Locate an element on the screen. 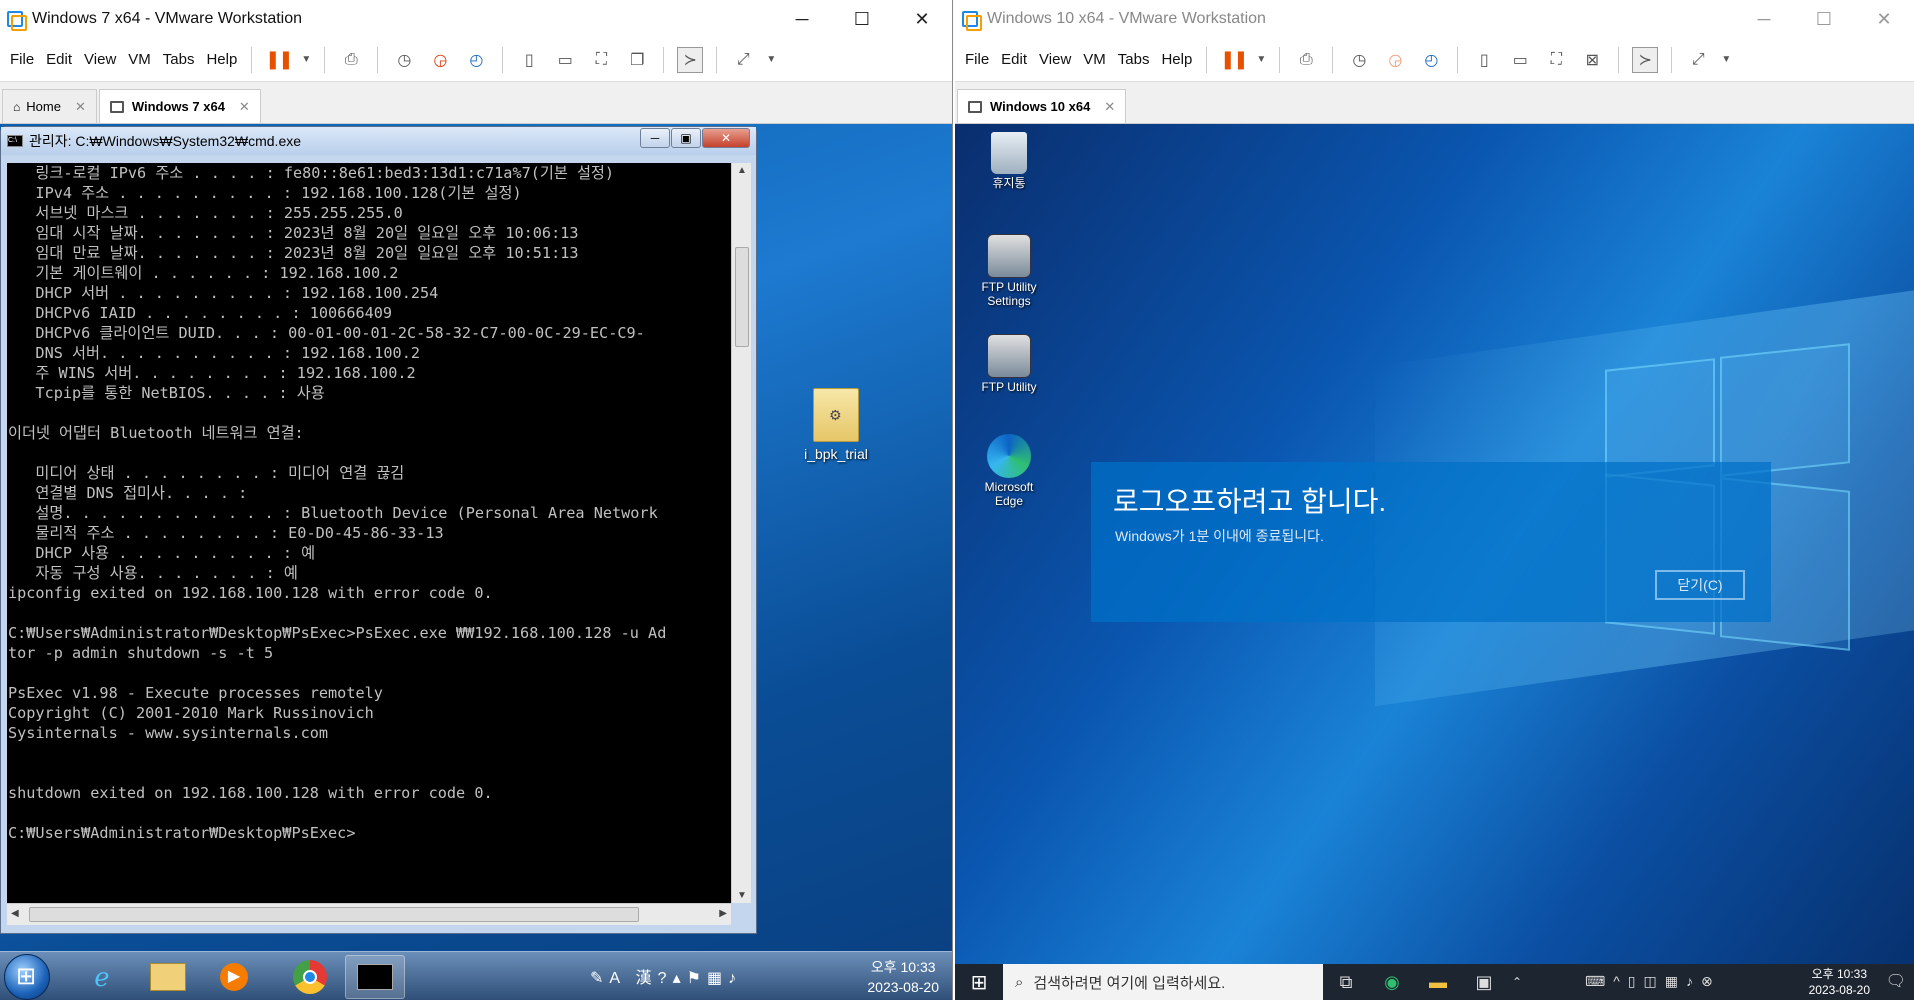 This screenshot has width=1914, height=1000. help-icon: ? is located at coordinates (665, 978).